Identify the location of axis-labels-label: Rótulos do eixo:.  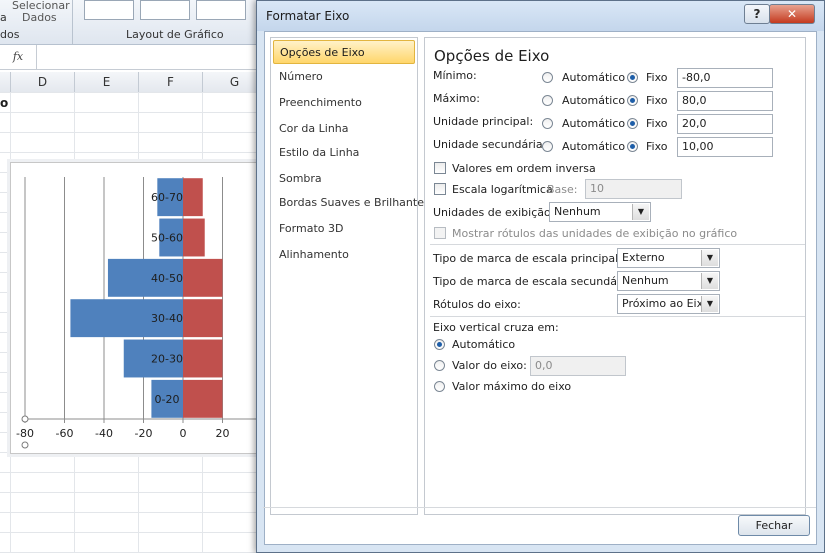
(477, 304).